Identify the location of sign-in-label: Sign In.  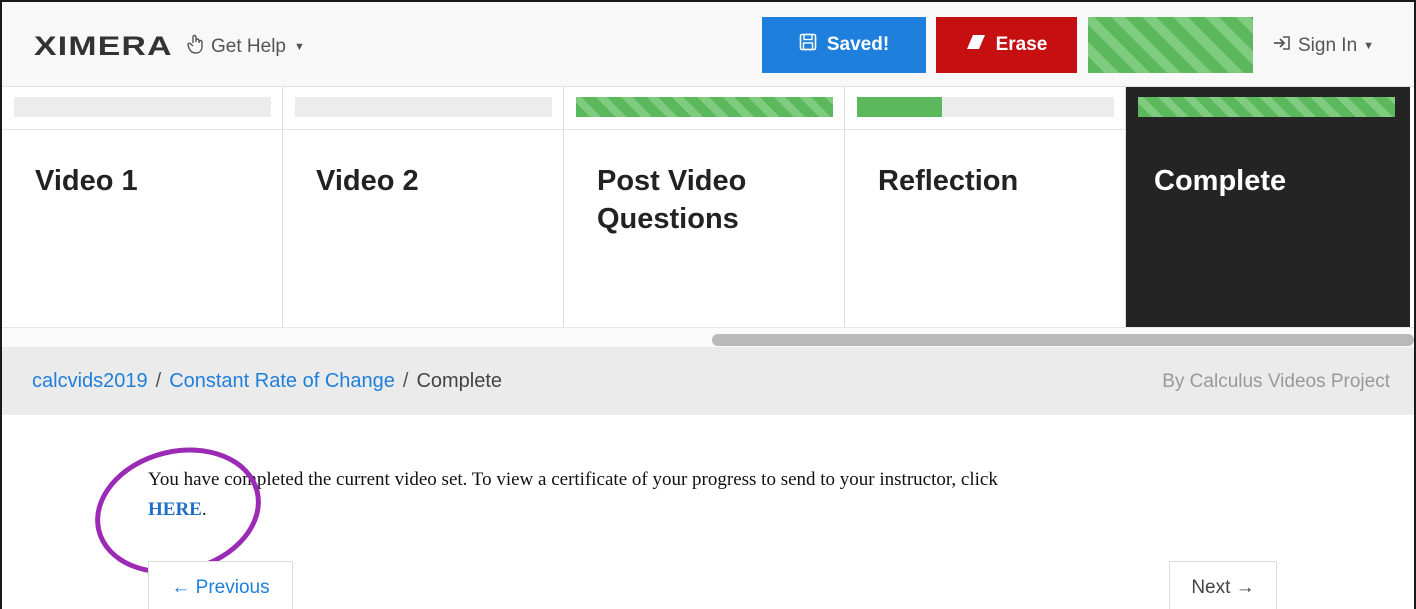
(1328, 45).